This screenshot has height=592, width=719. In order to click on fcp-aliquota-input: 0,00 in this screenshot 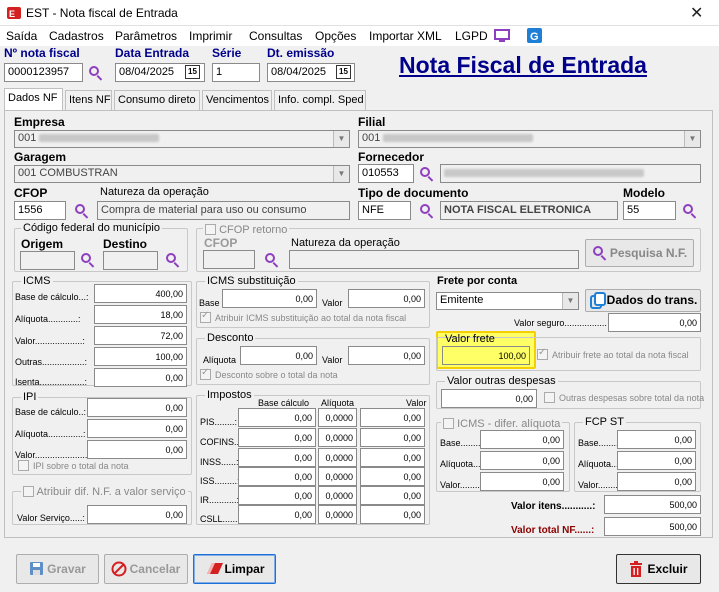, I will do `click(656, 460)`.